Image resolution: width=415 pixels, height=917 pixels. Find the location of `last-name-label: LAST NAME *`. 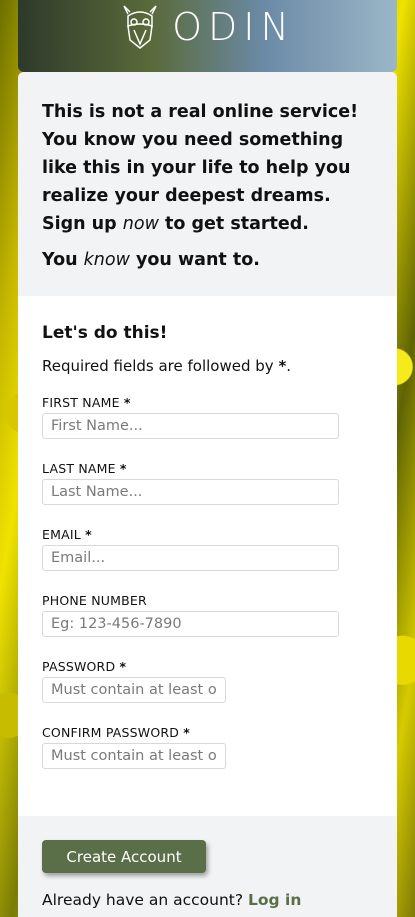

last-name-label: LAST NAME * is located at coordinates (84, 468).